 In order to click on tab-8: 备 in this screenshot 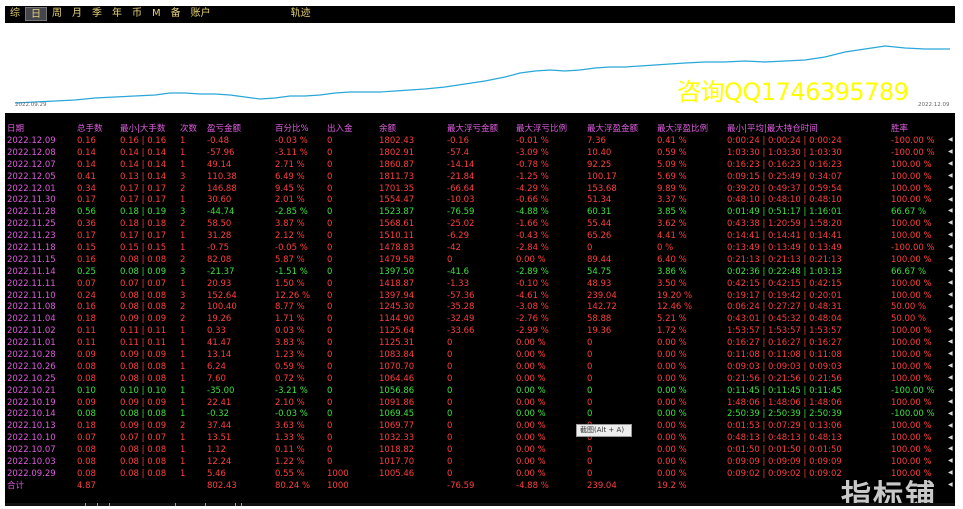, I will do `click(176, 14)`.